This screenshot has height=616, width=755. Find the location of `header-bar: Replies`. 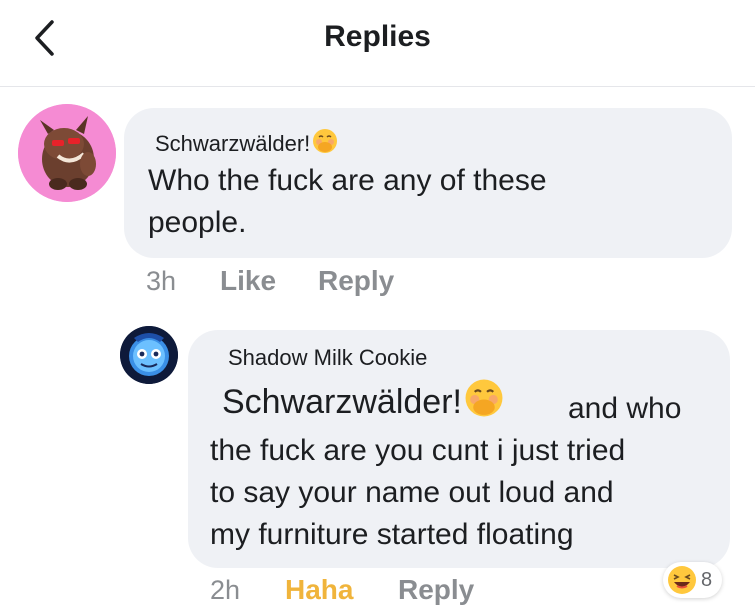

header-bar: Replies is located at coordinates (377, 43).